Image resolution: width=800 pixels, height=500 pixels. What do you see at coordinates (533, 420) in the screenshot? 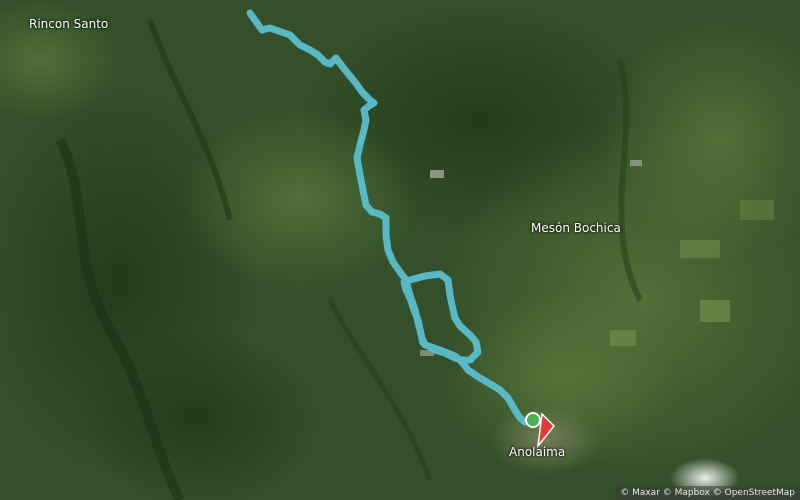
I see `start-marker` at bounding box center [533, 420].